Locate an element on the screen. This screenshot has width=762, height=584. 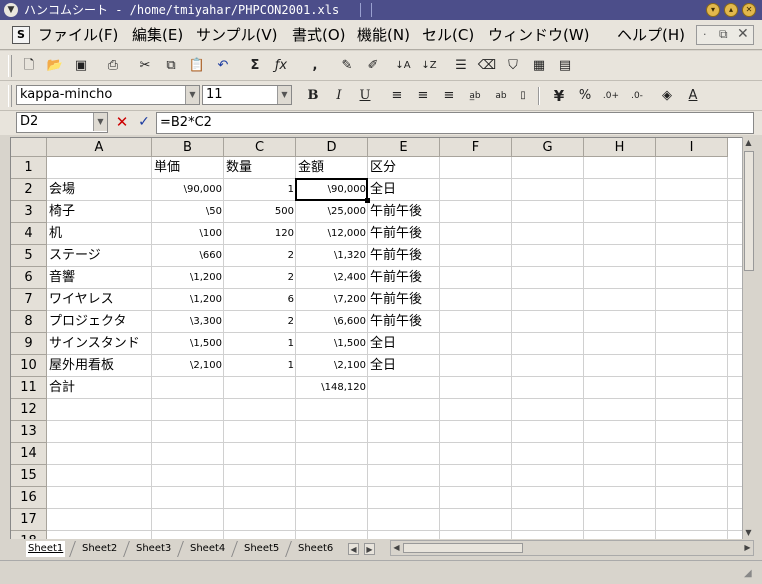
cell-d3: \25,000 is located at coordinates (332, 212).